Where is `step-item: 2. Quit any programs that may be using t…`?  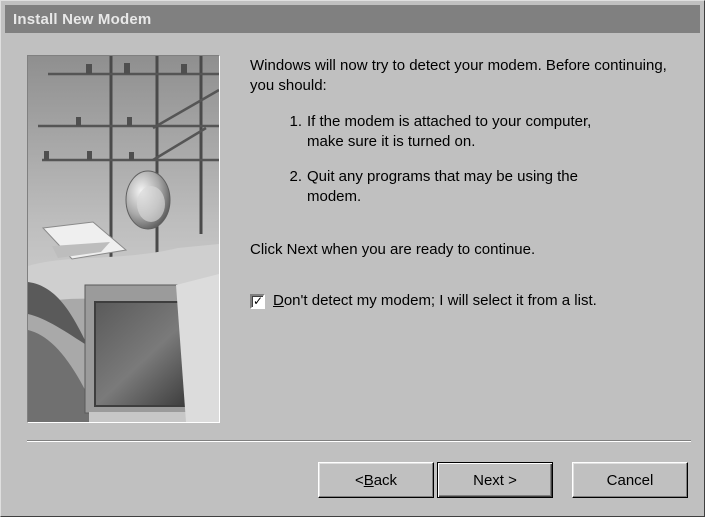
step-item: 2. Quit any programs that may be using t… is located at coordinates (460, 187).